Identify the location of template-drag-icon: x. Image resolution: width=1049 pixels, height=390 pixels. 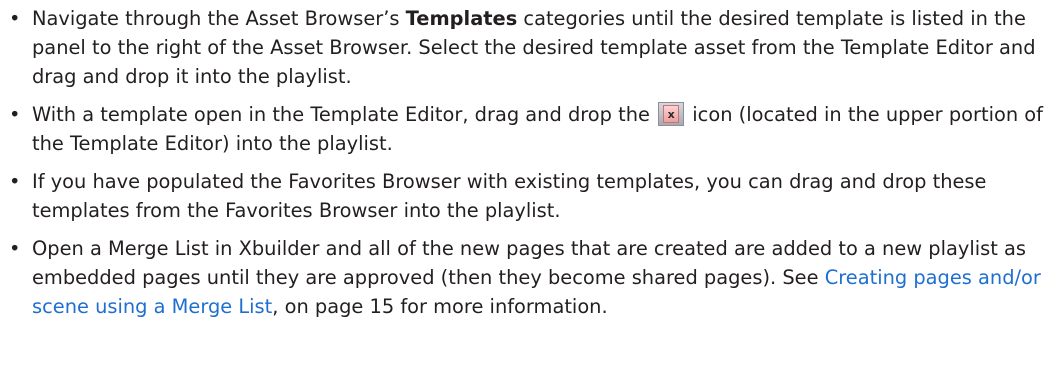
(671, 114).